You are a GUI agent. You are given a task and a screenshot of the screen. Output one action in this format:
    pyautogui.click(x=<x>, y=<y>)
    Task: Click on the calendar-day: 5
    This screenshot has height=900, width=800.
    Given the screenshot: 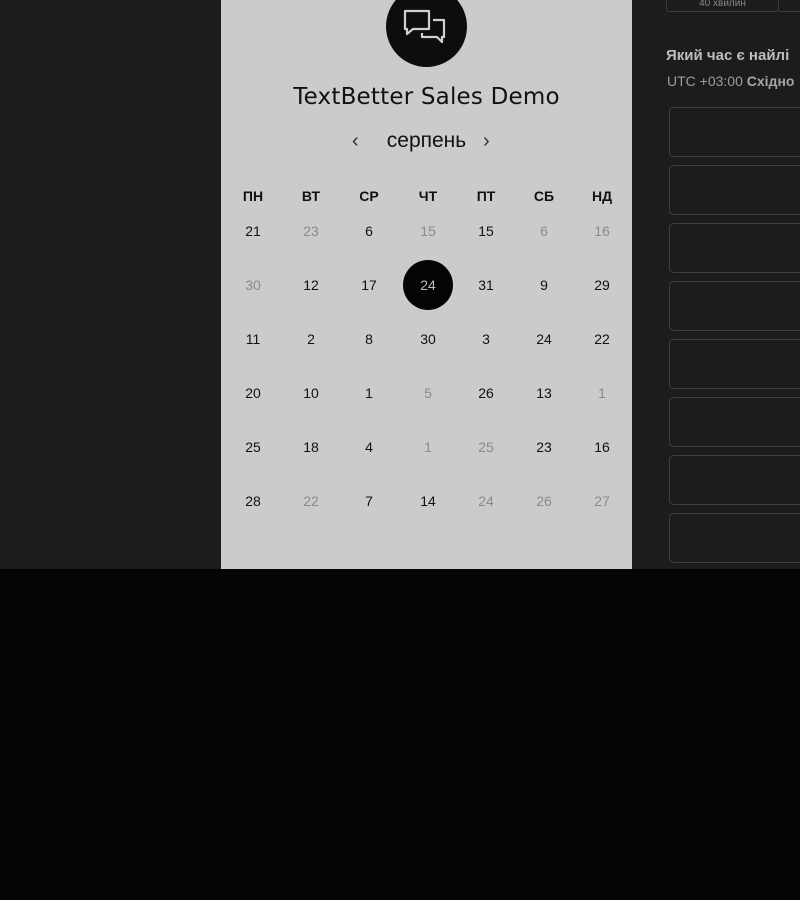 What is the action you would take?
    pyautogui.click(x=428, y=393)
    